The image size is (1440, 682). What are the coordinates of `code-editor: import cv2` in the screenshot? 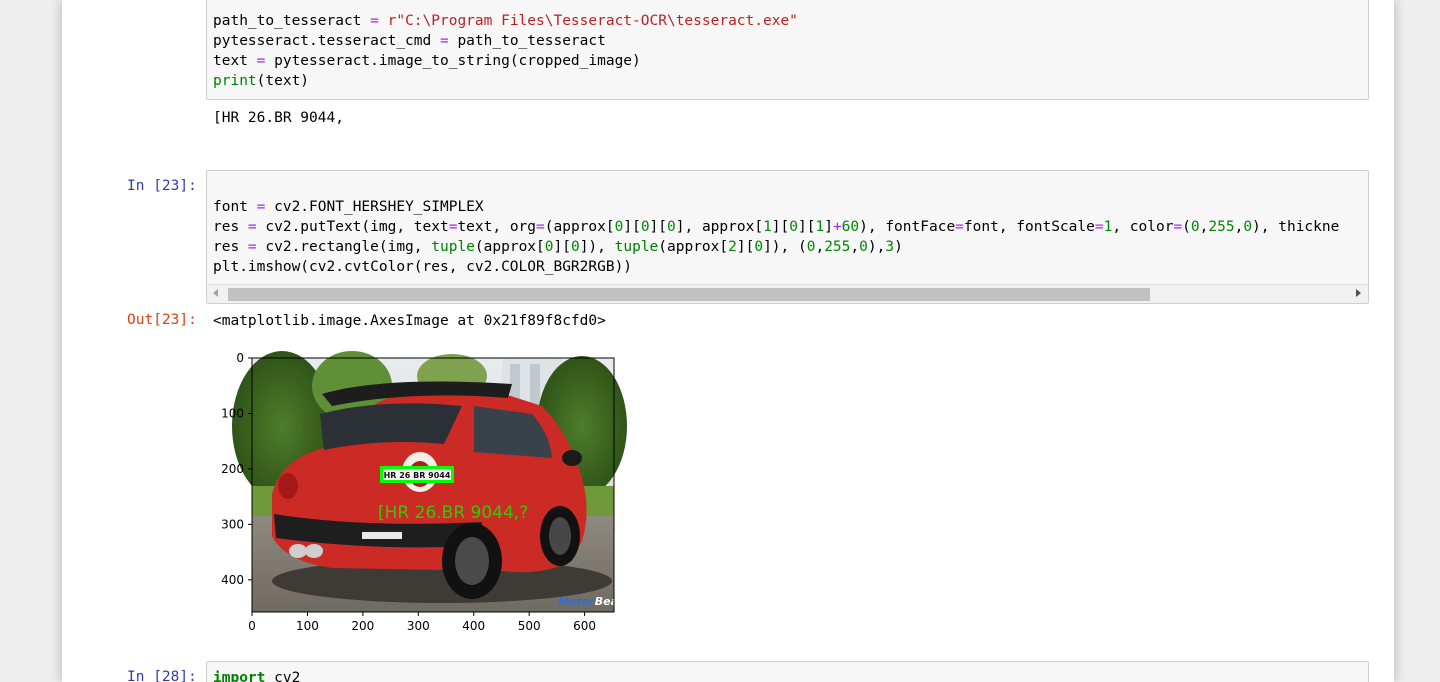 It's located at (256, 675).